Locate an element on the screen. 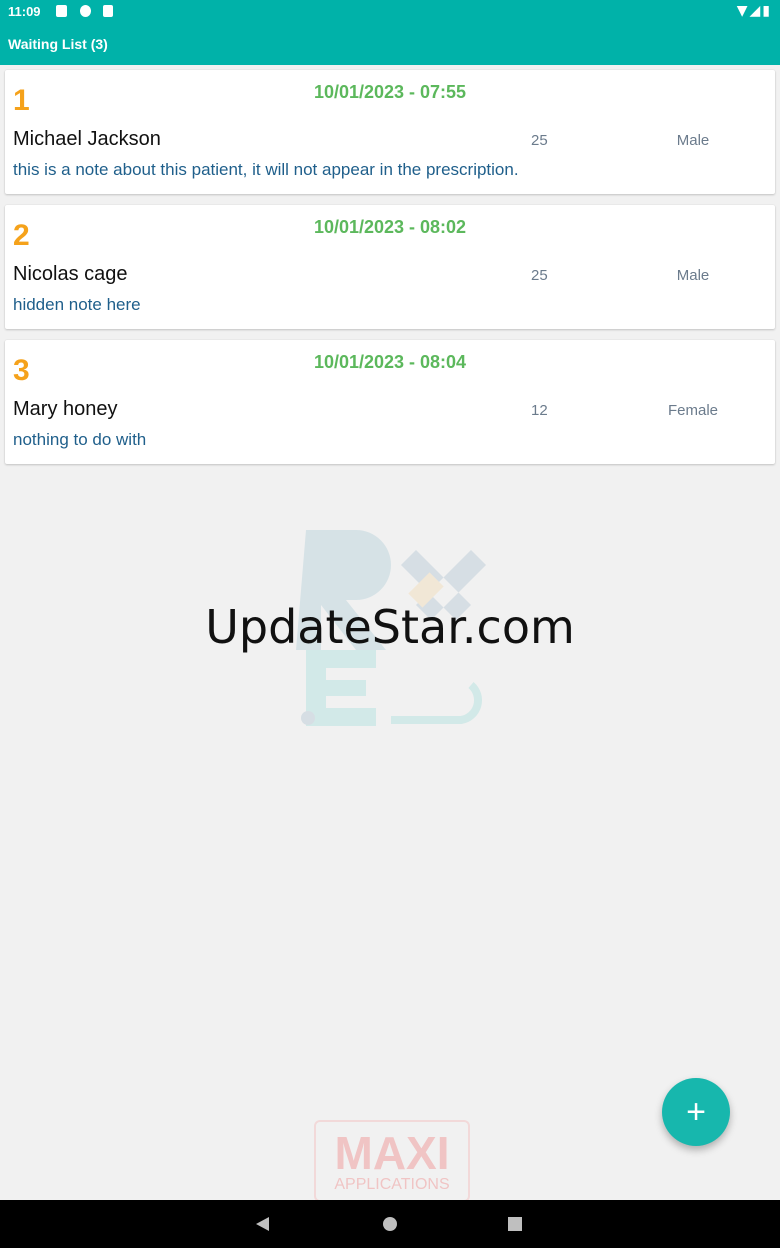 The image size is (780, 1248). maxi-logo-title: MAXI is located at coordinates (392, 1153).